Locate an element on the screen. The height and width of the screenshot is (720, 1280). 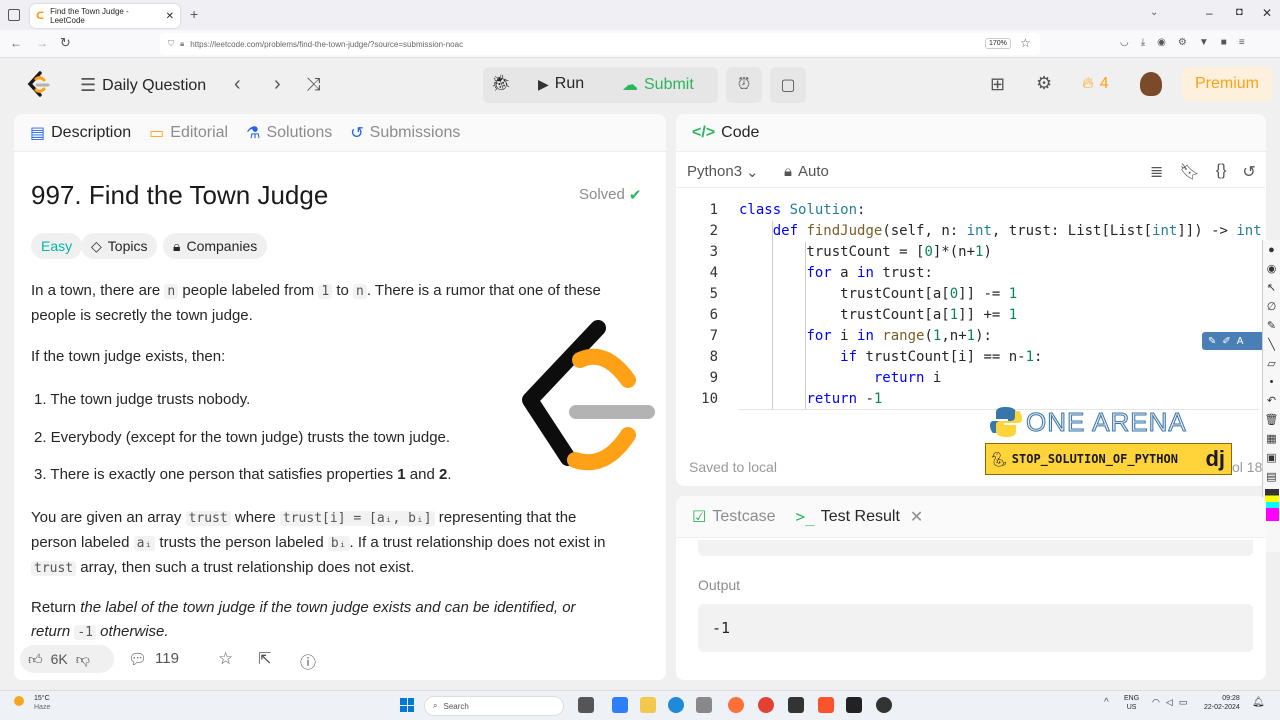
cursor-icon: ↖ is located at coordinates (1271, 287).